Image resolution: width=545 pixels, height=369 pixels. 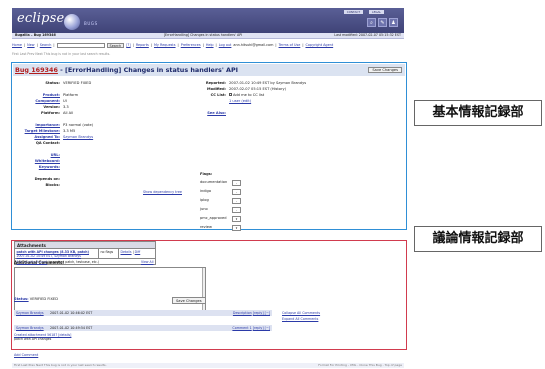 What do you see at coordinates (72, 22) in the screenshot?
I see `eclipse-orb-icon` at bounding box center [72, 22].